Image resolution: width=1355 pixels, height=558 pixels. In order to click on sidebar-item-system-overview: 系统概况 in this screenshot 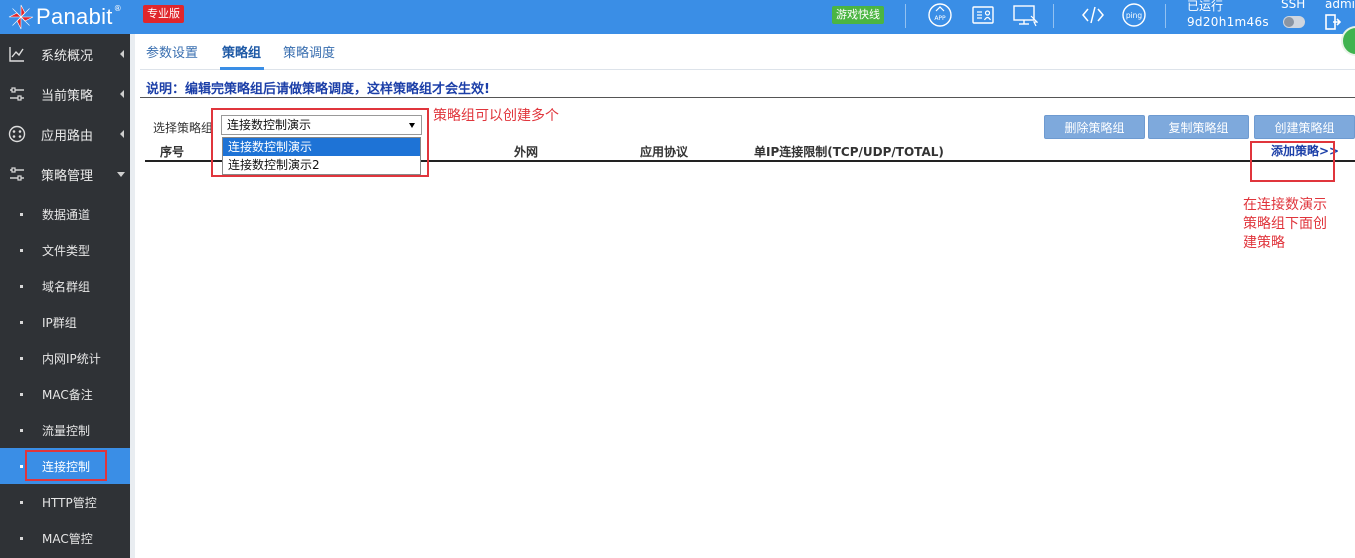, I will do `click(65, 54)`.